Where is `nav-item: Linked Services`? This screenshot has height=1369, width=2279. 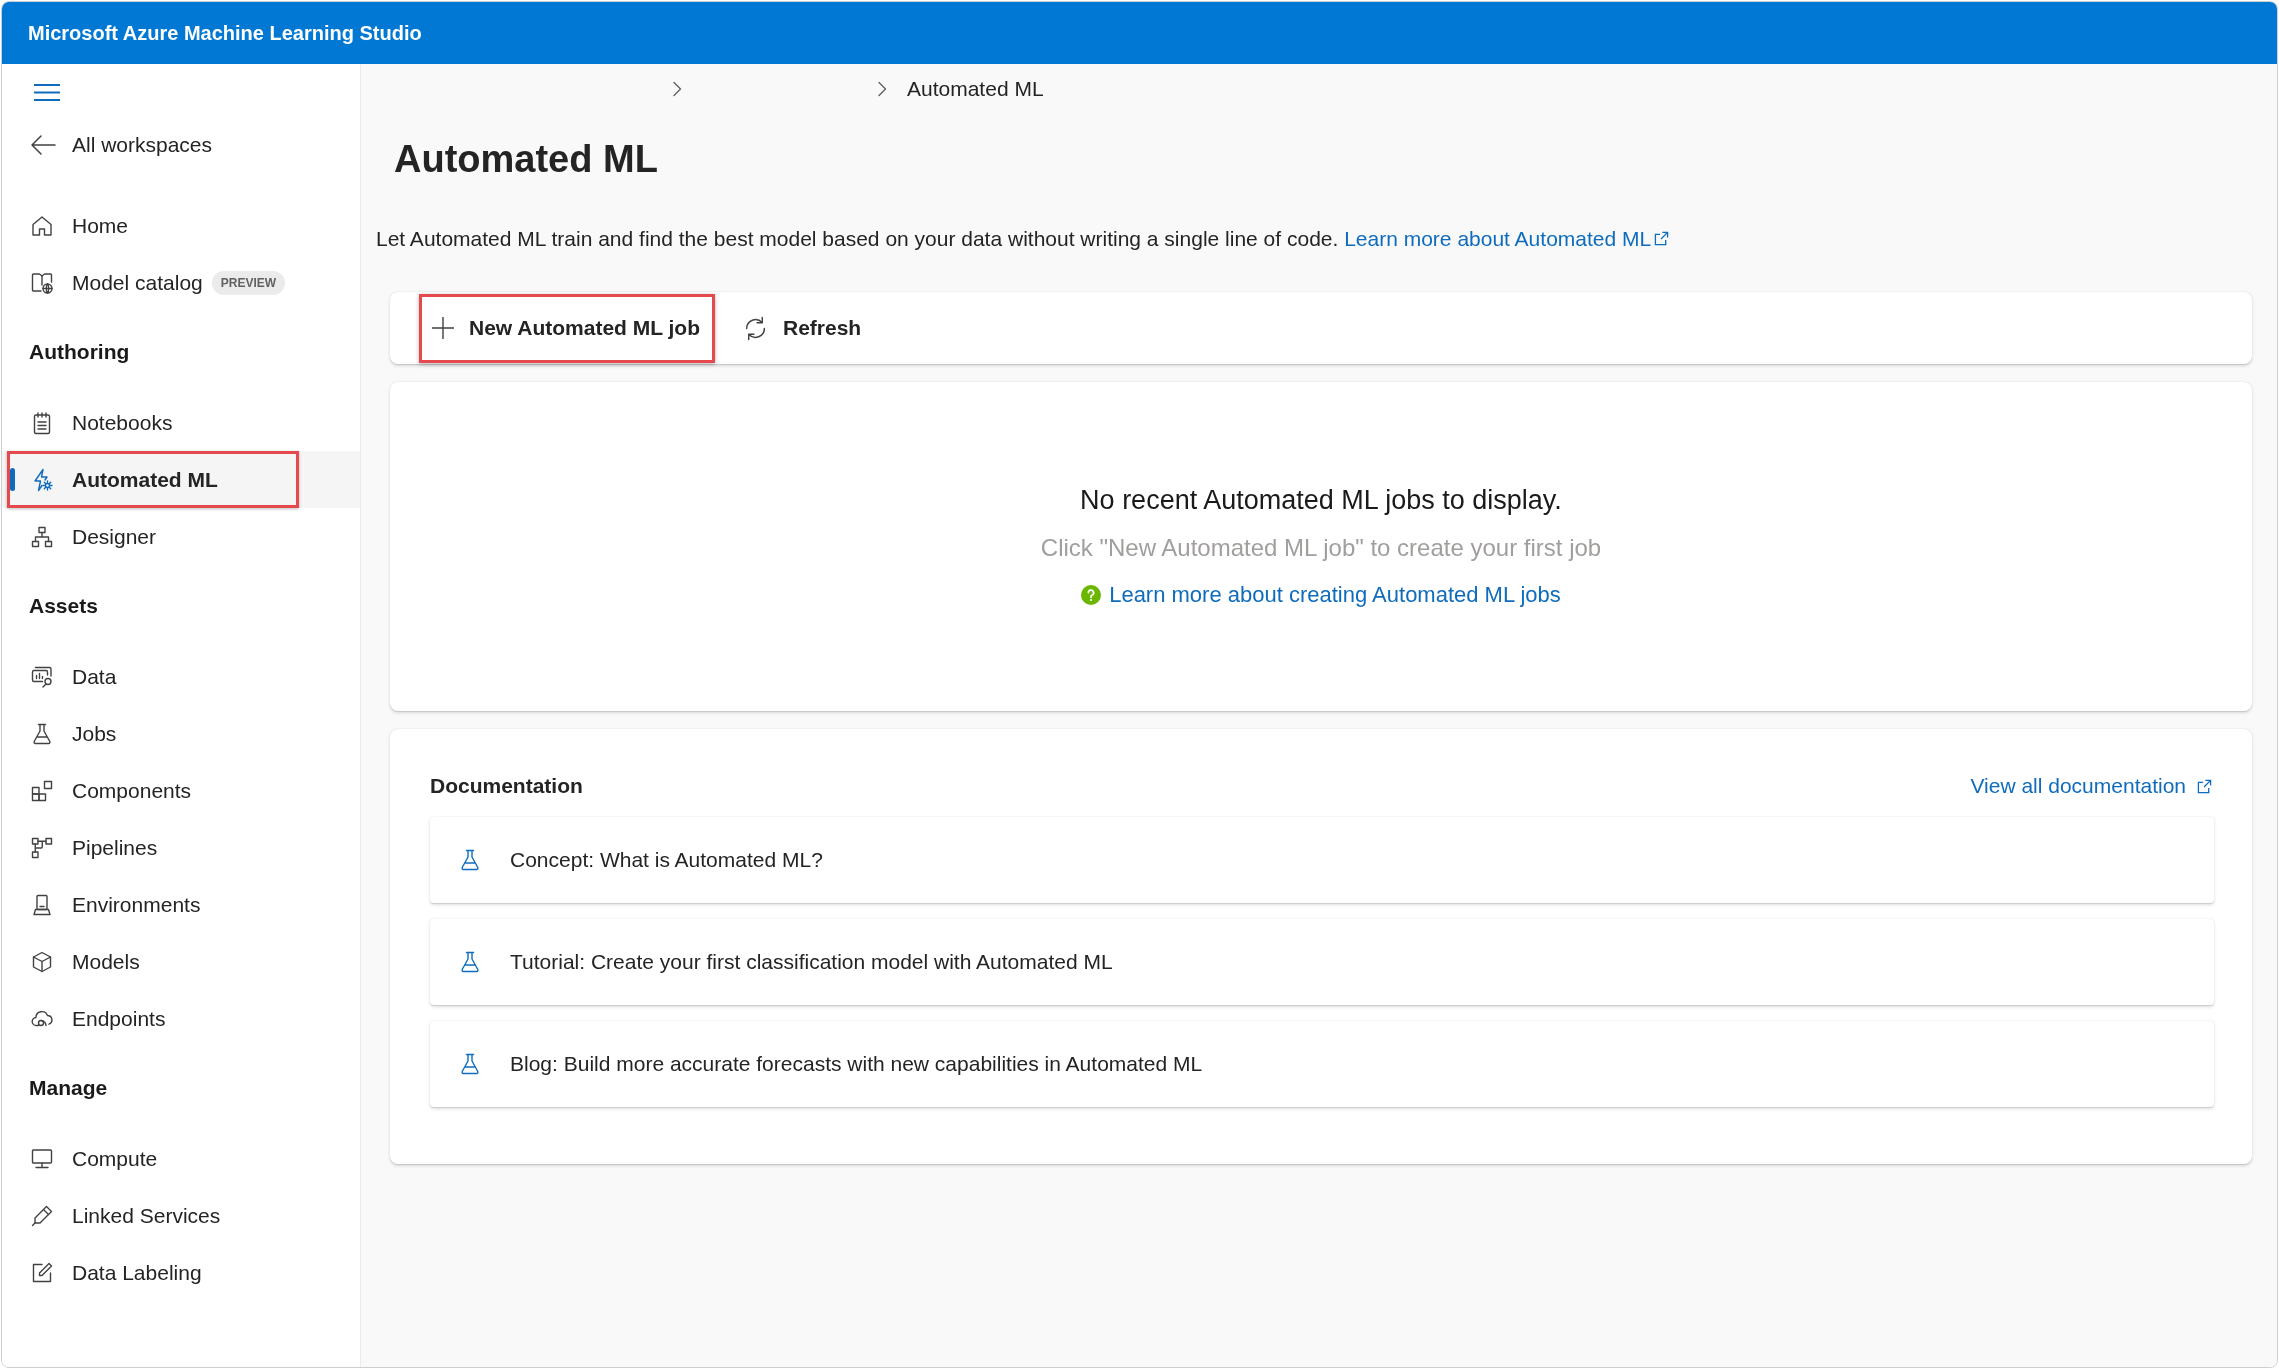 nav-item: Linked Services is located at coordinates (181, 1215).